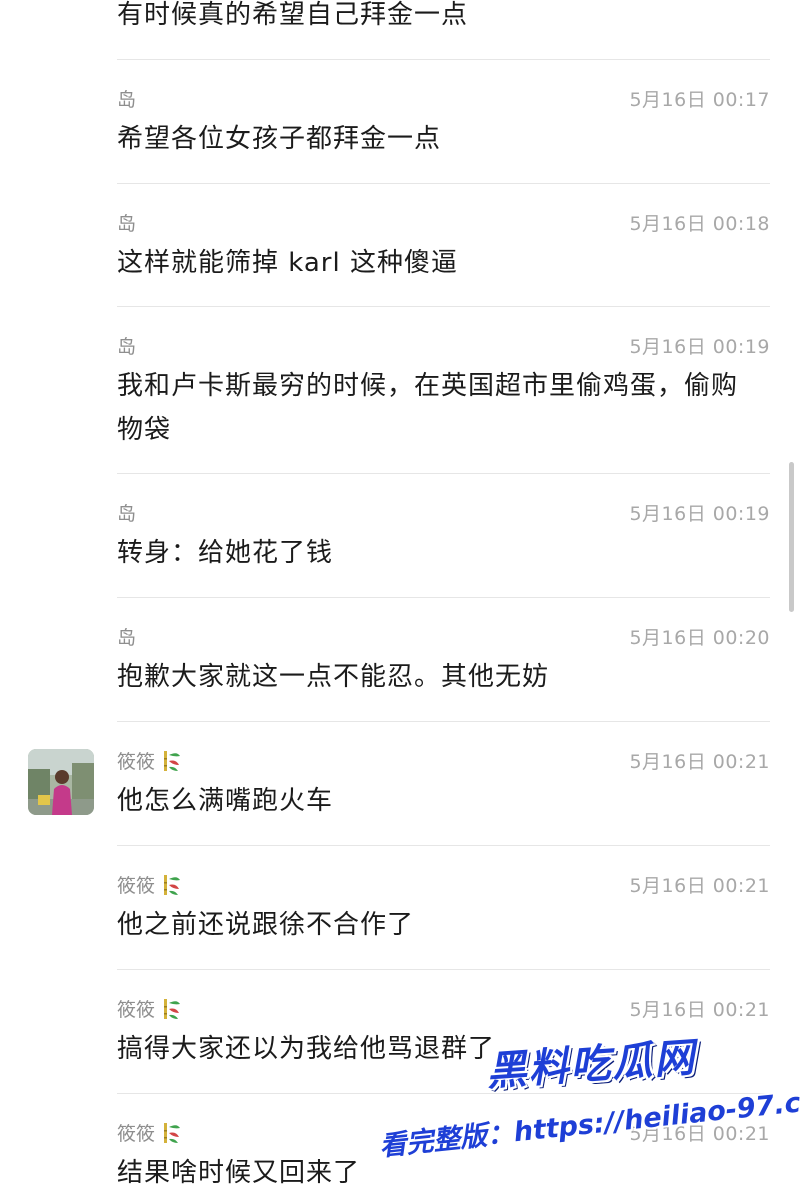  I want to click on message-text: 希望各位女孩子都拜金一点, so click(279, 139).